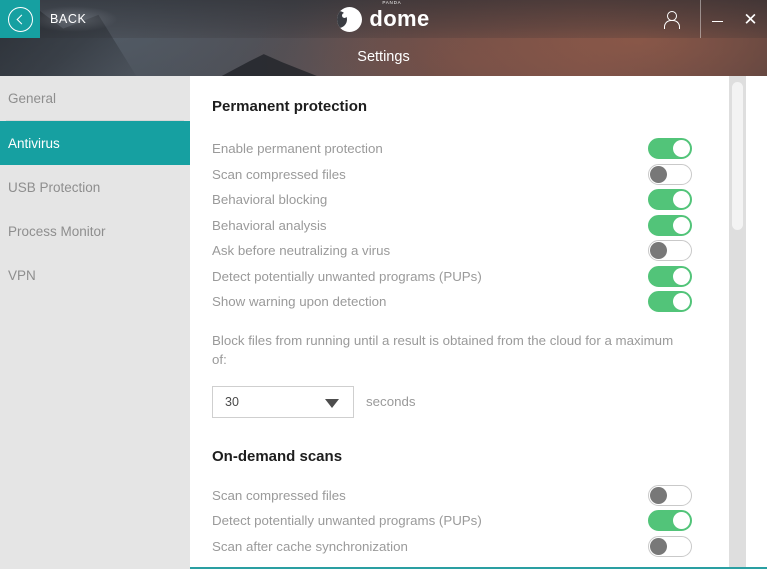 The height and width of the screenshot is (569, 767). What do you see at coordinates (301, 251) in the screenshot?
I see `setting-label: Ask before neutralizing a virus` at bounding box center [301, 251].